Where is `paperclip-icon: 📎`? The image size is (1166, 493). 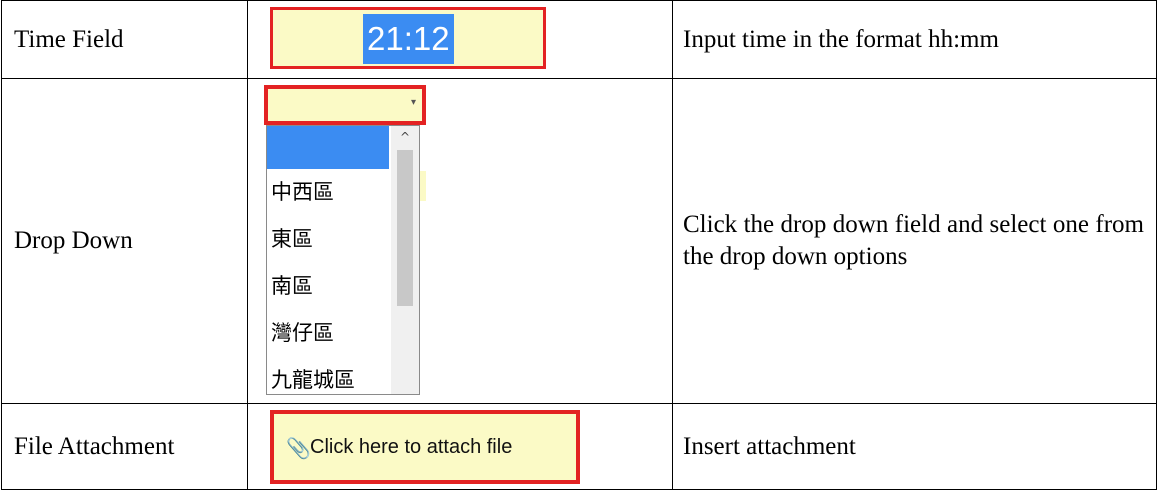 paperclip-icon: 📎 is located at coordinates (298, 448).